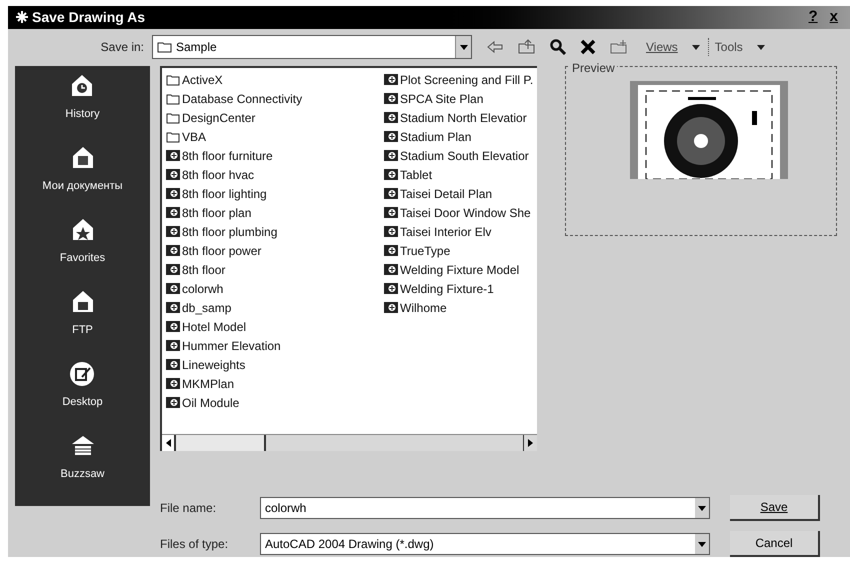 The height and width of the screenshot is (563, 850). What do you see at coordinates (286, 508) in the screenshot?
I see `file-name-value: colorwh` at bounding box center [286, 508].